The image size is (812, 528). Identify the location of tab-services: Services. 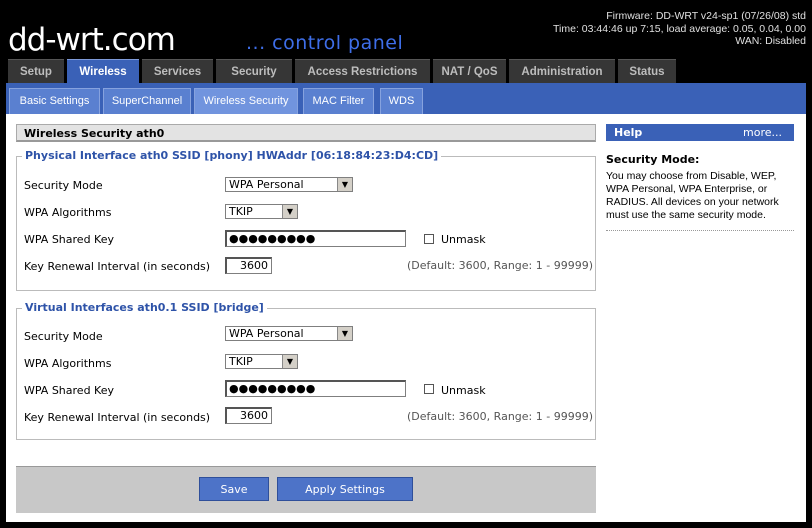
(177, 71).